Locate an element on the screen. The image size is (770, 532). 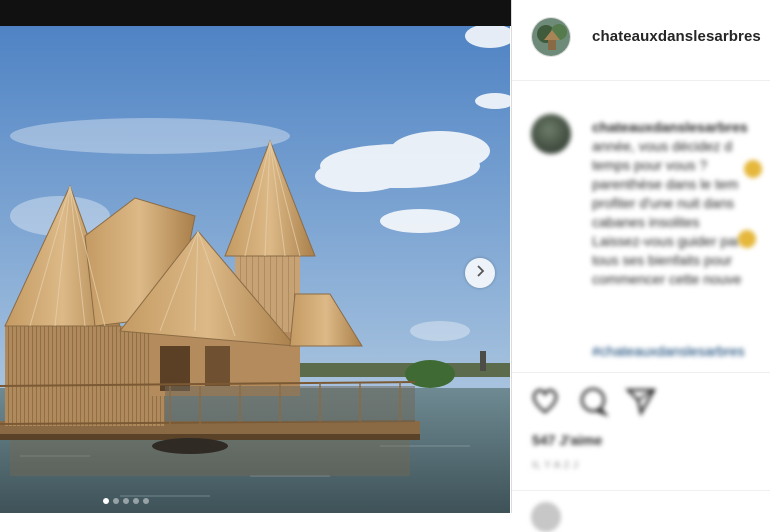
send-icon is located at coordinates (641, 401).